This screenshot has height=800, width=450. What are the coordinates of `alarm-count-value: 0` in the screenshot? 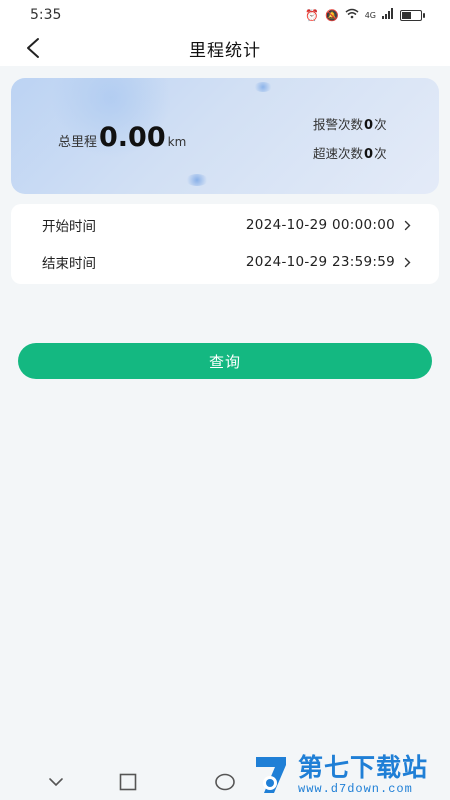 It's located at (369, 125).